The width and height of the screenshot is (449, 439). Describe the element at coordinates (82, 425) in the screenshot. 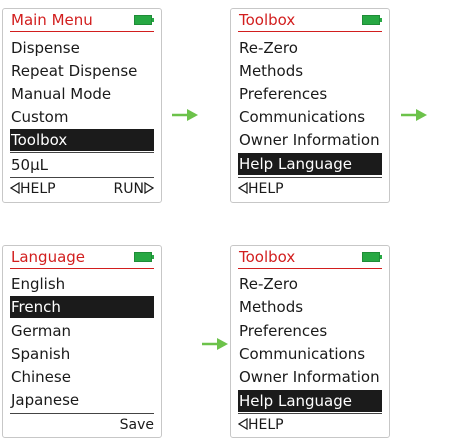

I see `softkey-bar: Save` at that location.